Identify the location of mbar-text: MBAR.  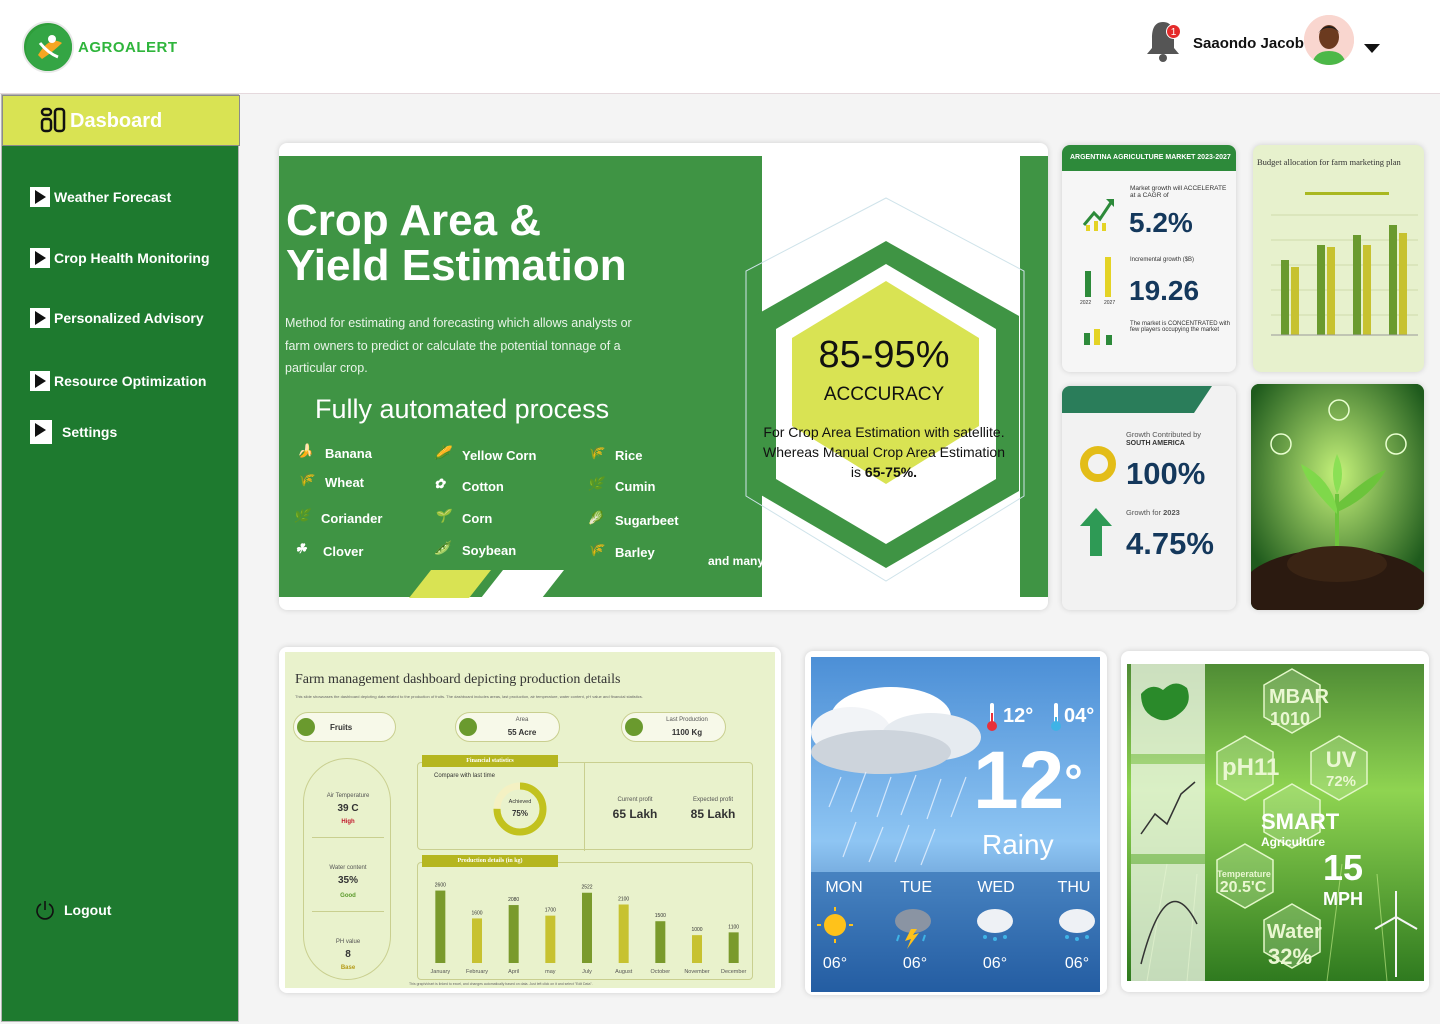
(1299, 697).